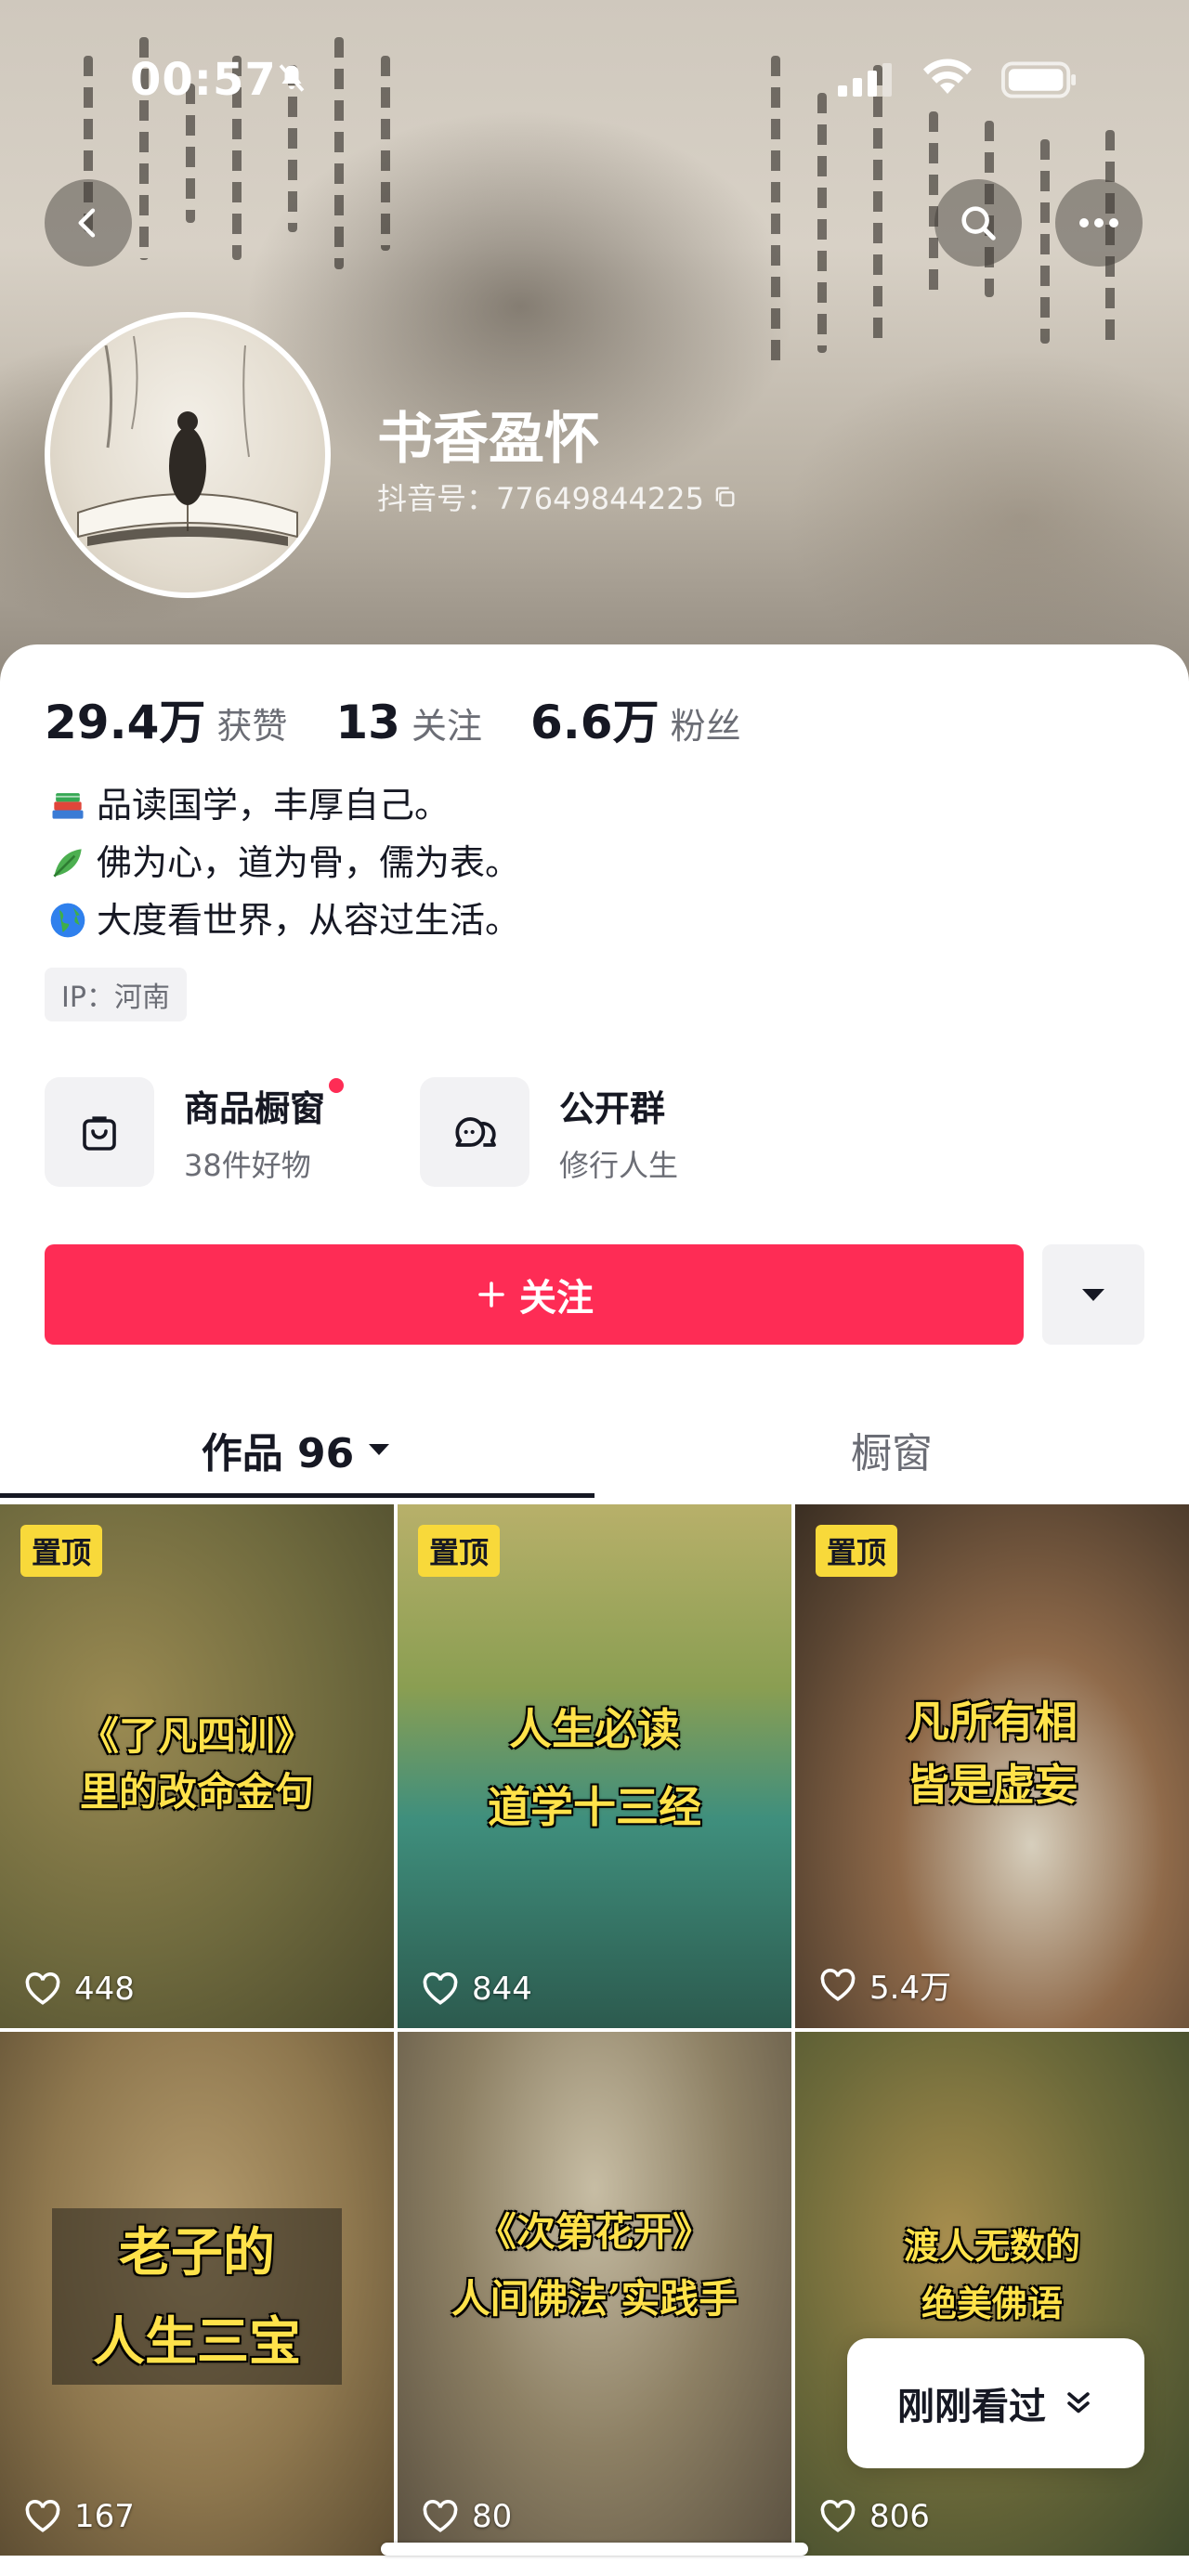 This screenshot has height=2576, width=1189. Describe the element at coordinates (594, 2299) in the screenshot. I see `video-title-line: 人间佛法’实践手` at that location.